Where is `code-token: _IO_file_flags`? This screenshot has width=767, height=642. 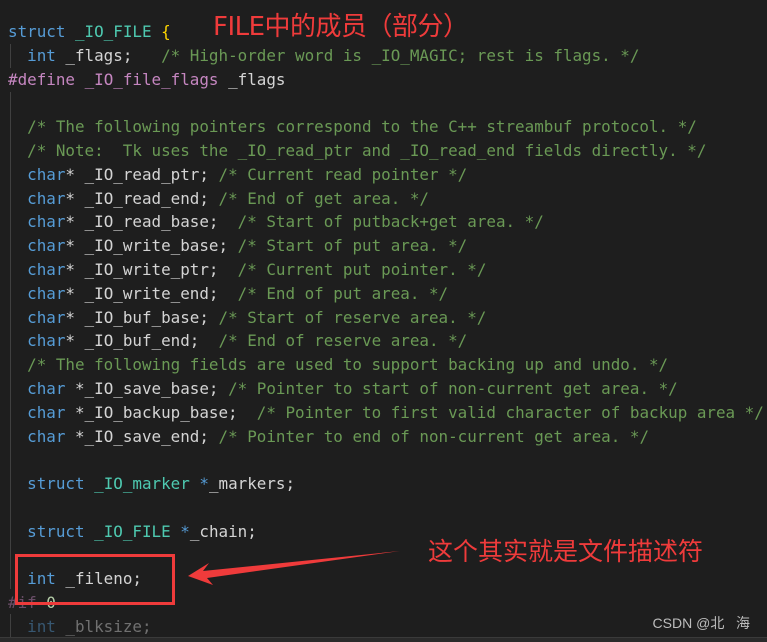
code-token: _IO_file_flags is located at coordinates (151, 79).